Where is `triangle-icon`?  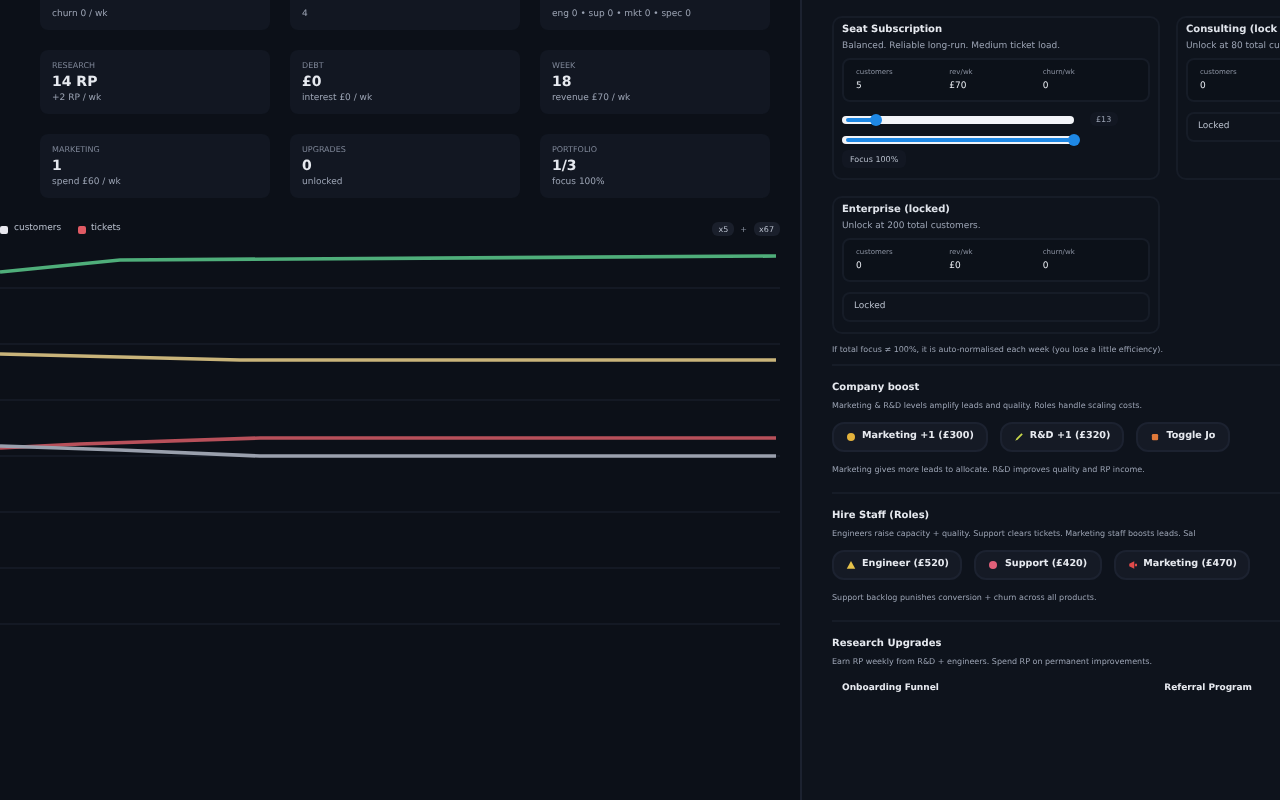
triangle-icon is located at coordinates (851, 565).